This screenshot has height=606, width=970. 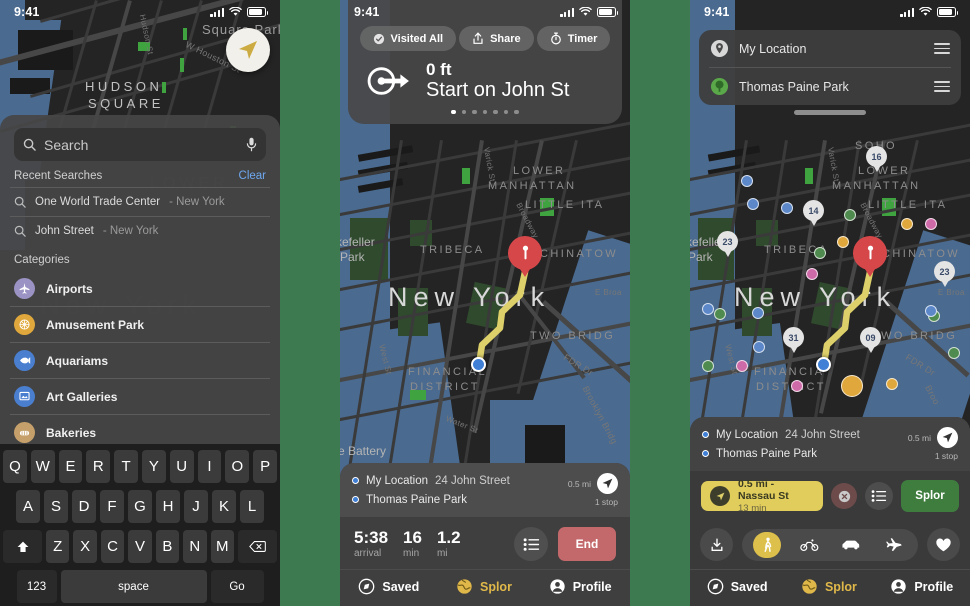 I want to click on sheet-grabber, so click(x=830, y=112).